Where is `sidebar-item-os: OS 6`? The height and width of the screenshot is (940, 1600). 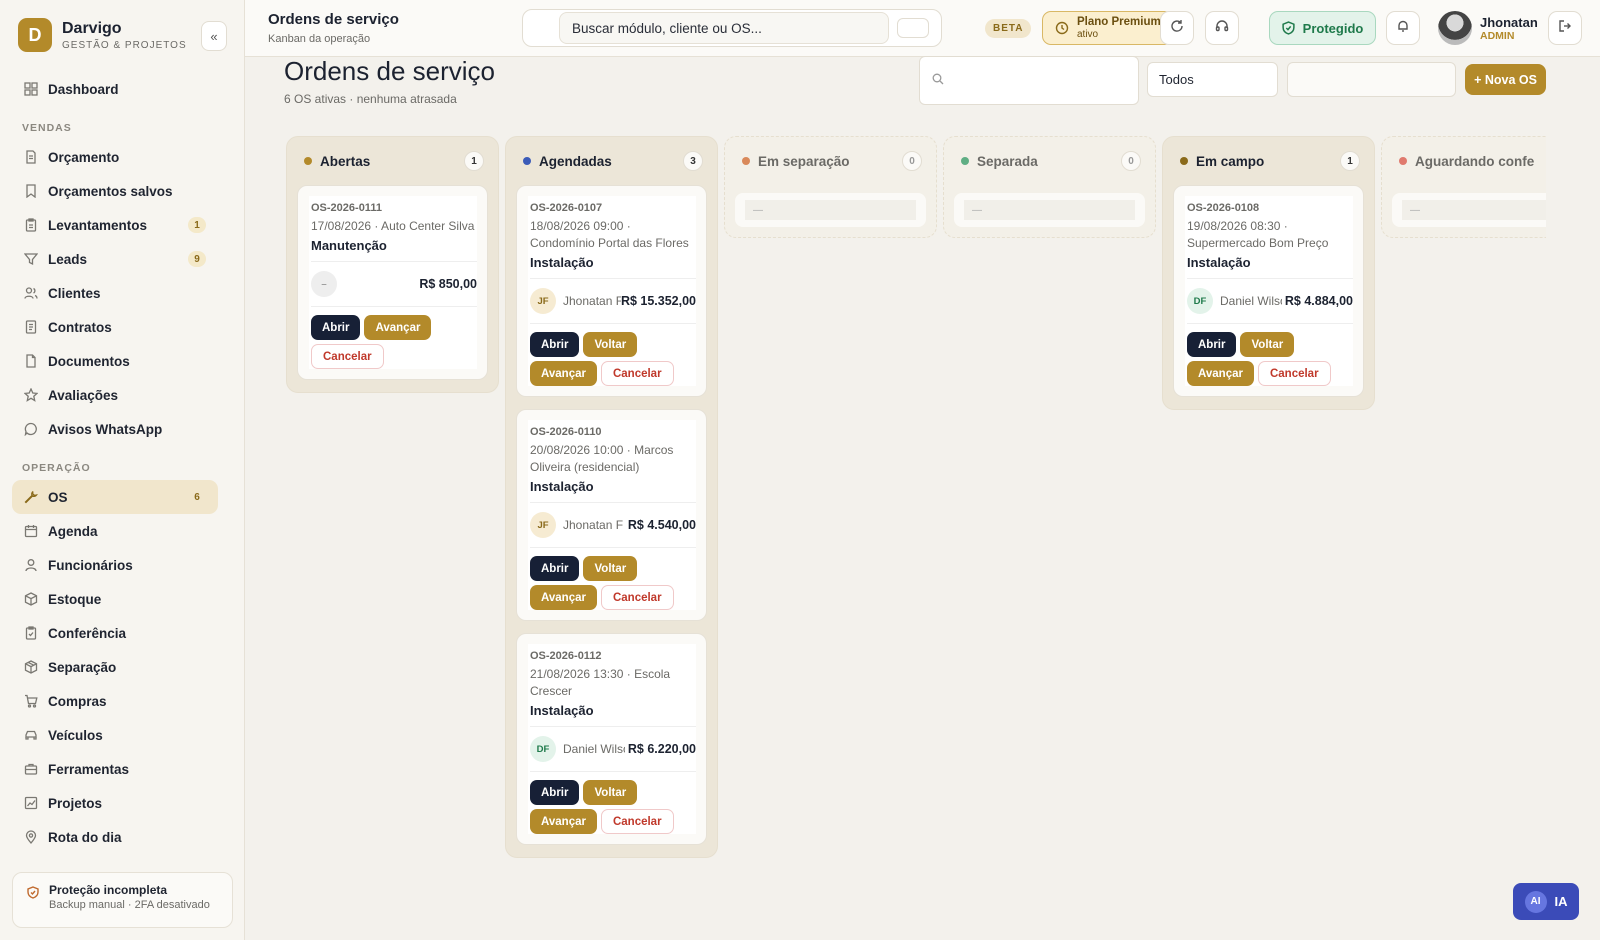 sidebar-item-os: OS 6 is located at coordinates (115, 497).